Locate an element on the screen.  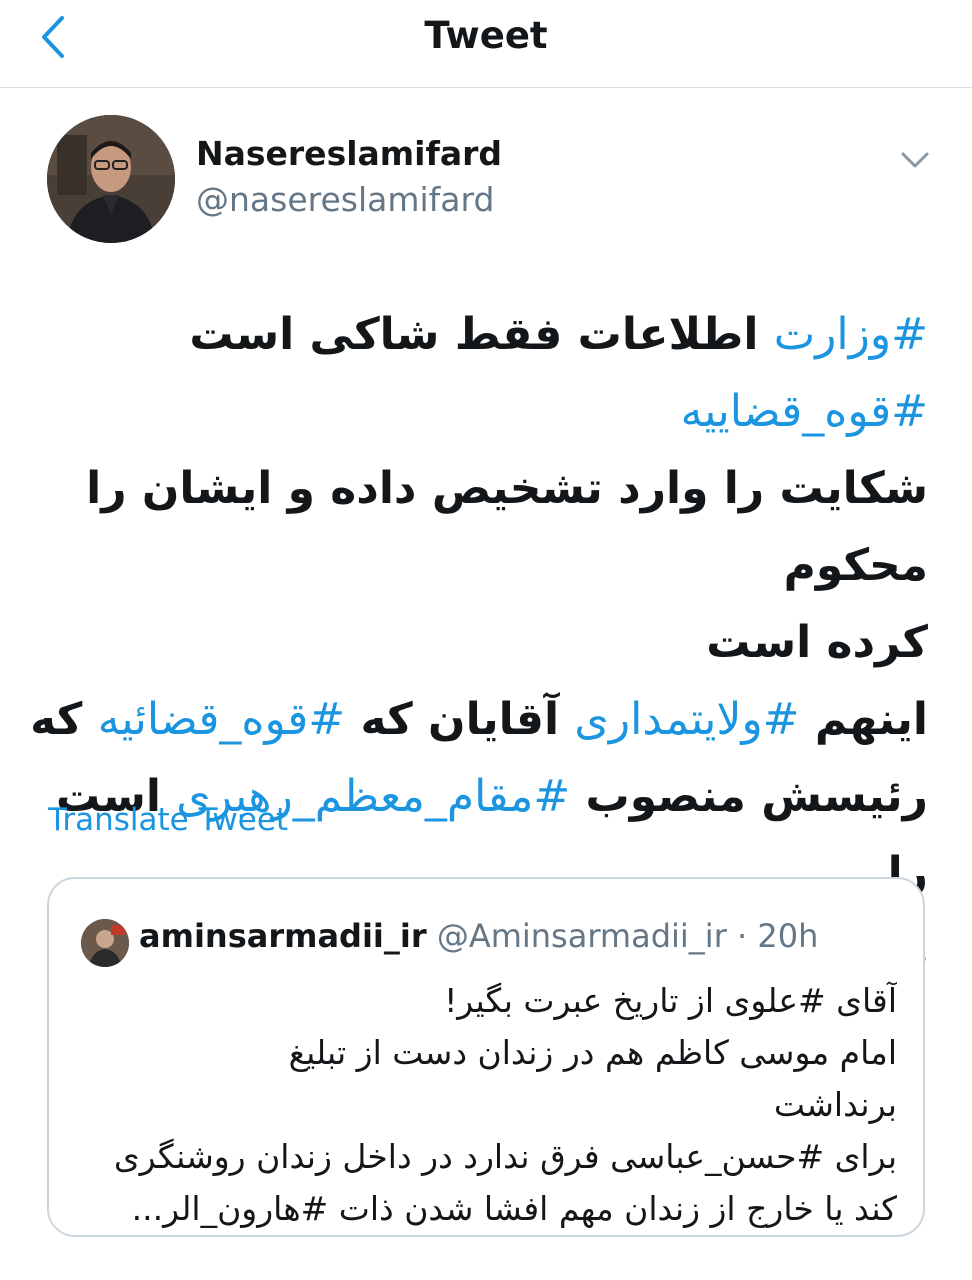
hashtag-link: #وزارت is located at coordinates (851, 334).